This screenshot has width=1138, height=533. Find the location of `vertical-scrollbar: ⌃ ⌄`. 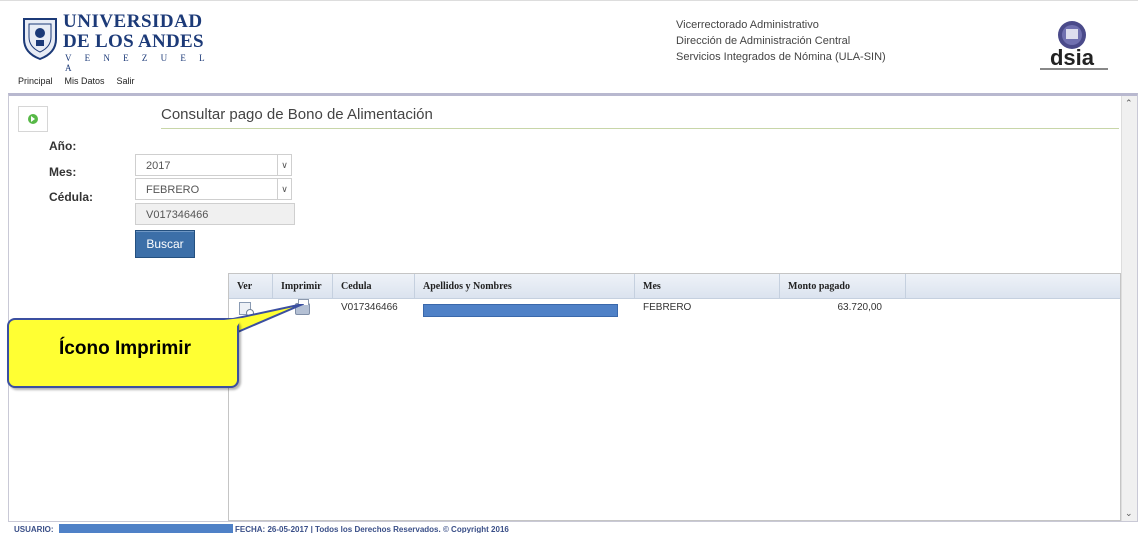

vertical-scrollbar: ⌃ ⌄ is located at coordinates (1129, 308).